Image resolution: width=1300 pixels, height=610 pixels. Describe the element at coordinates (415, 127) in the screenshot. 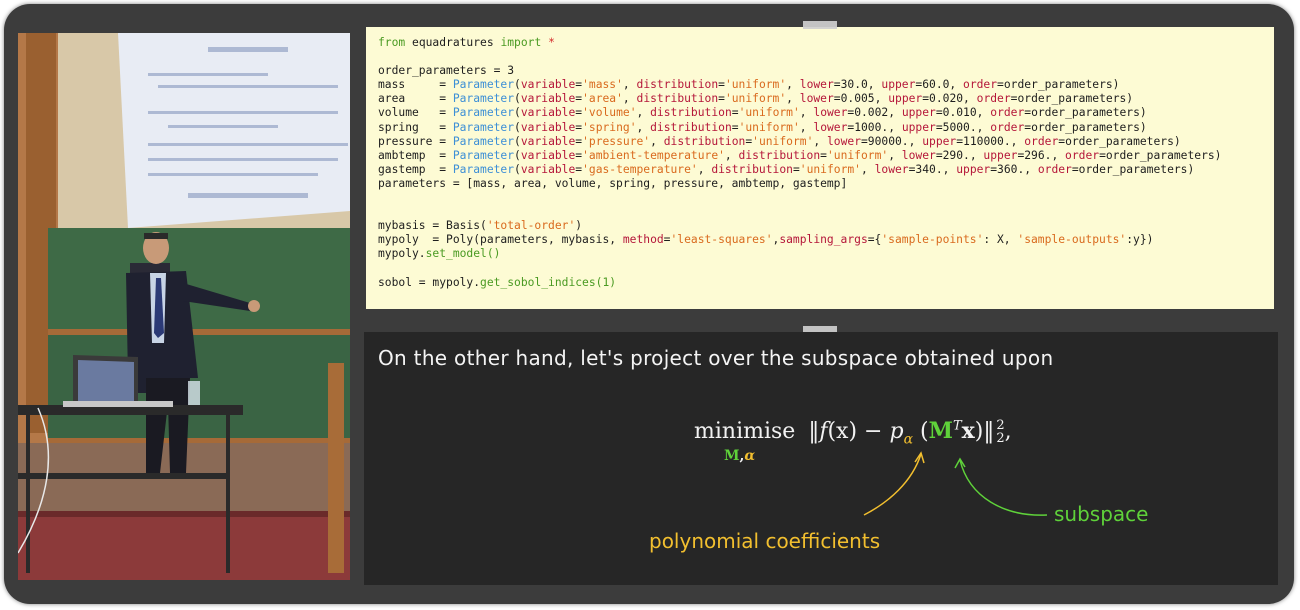

I see `code-token: spring =` at that location.